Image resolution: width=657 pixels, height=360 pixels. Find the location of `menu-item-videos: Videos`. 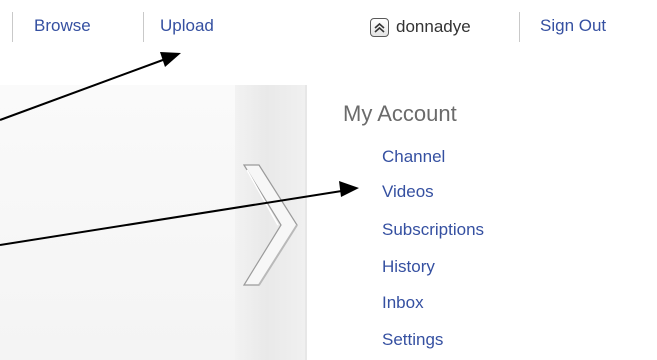

menu-item-videos: Videos is located at coordinates (408, 192).